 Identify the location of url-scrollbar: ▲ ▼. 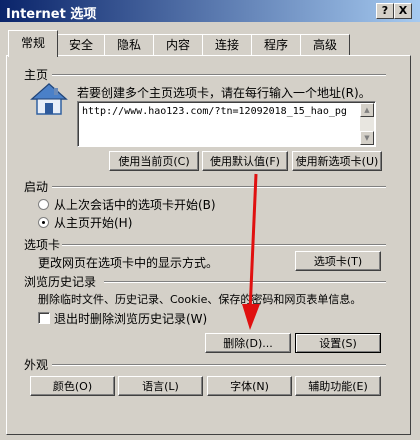
(367, 124).